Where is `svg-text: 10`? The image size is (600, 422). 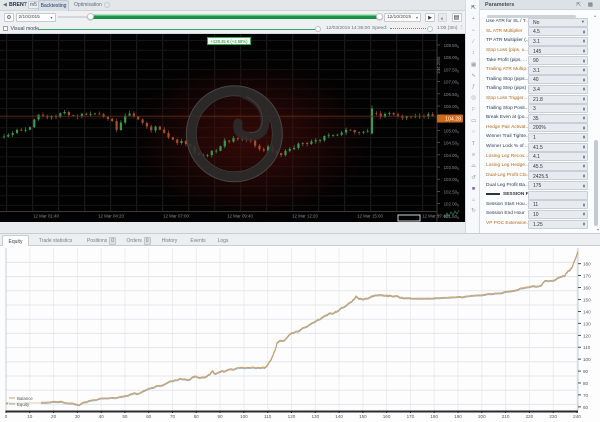 svg-text: 10 is located at coordinates (30, 416).